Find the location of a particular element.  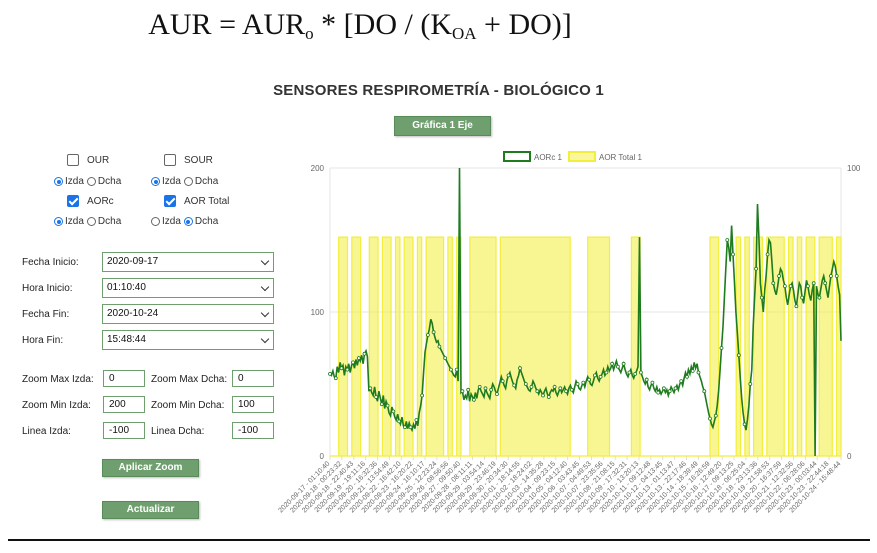

chart-mode-button: Gráfica 1 Eje is located at coordinates (442, 126).